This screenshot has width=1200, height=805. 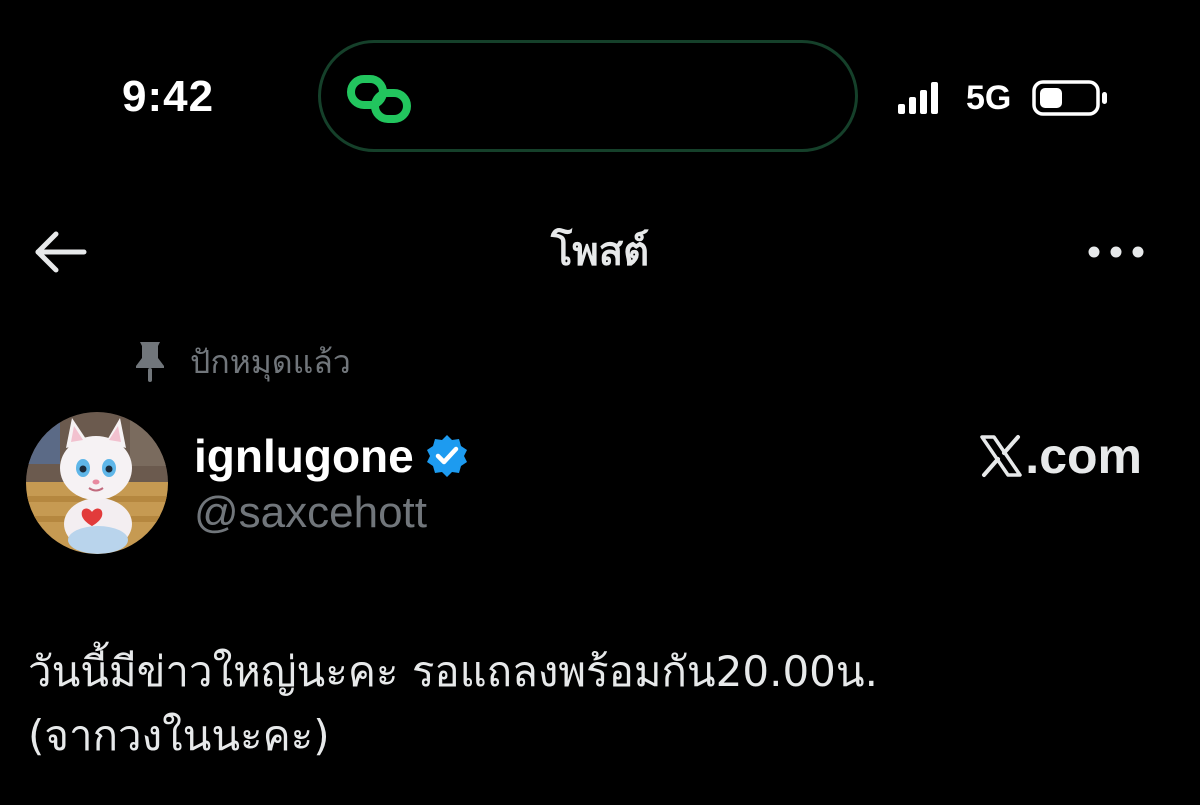 I want to click on network-type: 5G, so click(x=989, y=98).